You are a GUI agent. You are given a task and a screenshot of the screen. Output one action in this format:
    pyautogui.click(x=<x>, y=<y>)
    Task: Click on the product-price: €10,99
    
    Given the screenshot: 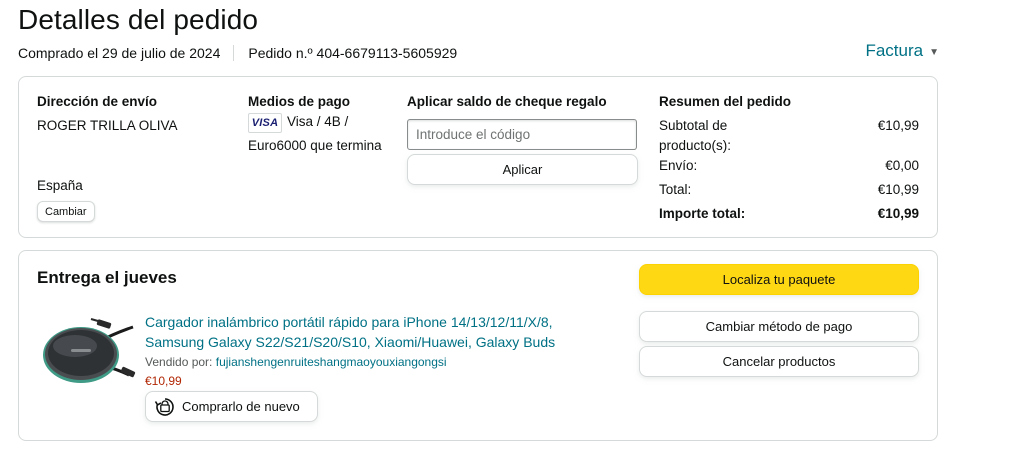 What is the action you would take?
    pyautogui.click(x=163, y=381)
    